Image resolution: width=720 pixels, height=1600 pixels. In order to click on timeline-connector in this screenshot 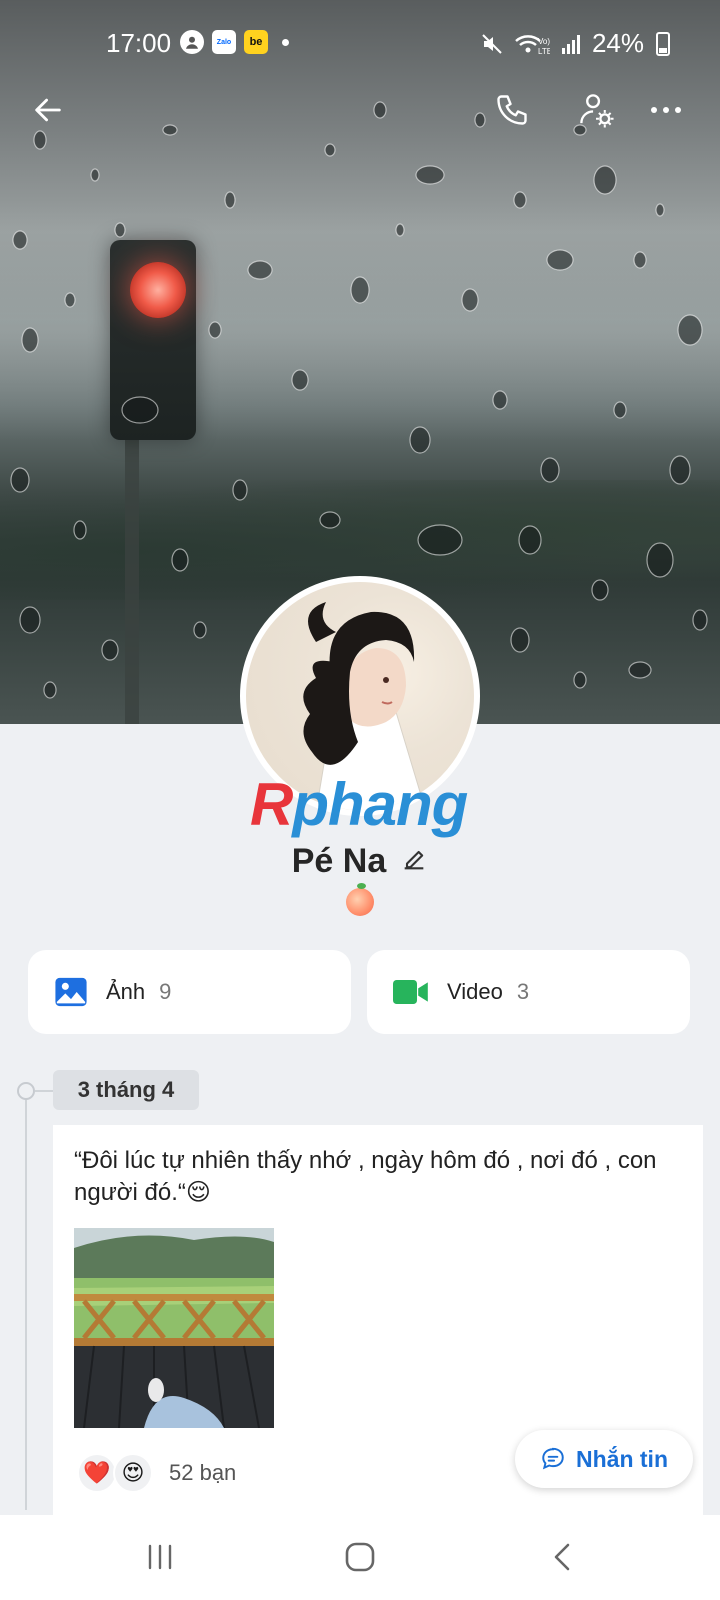, I will do `click(45, 1091)`.